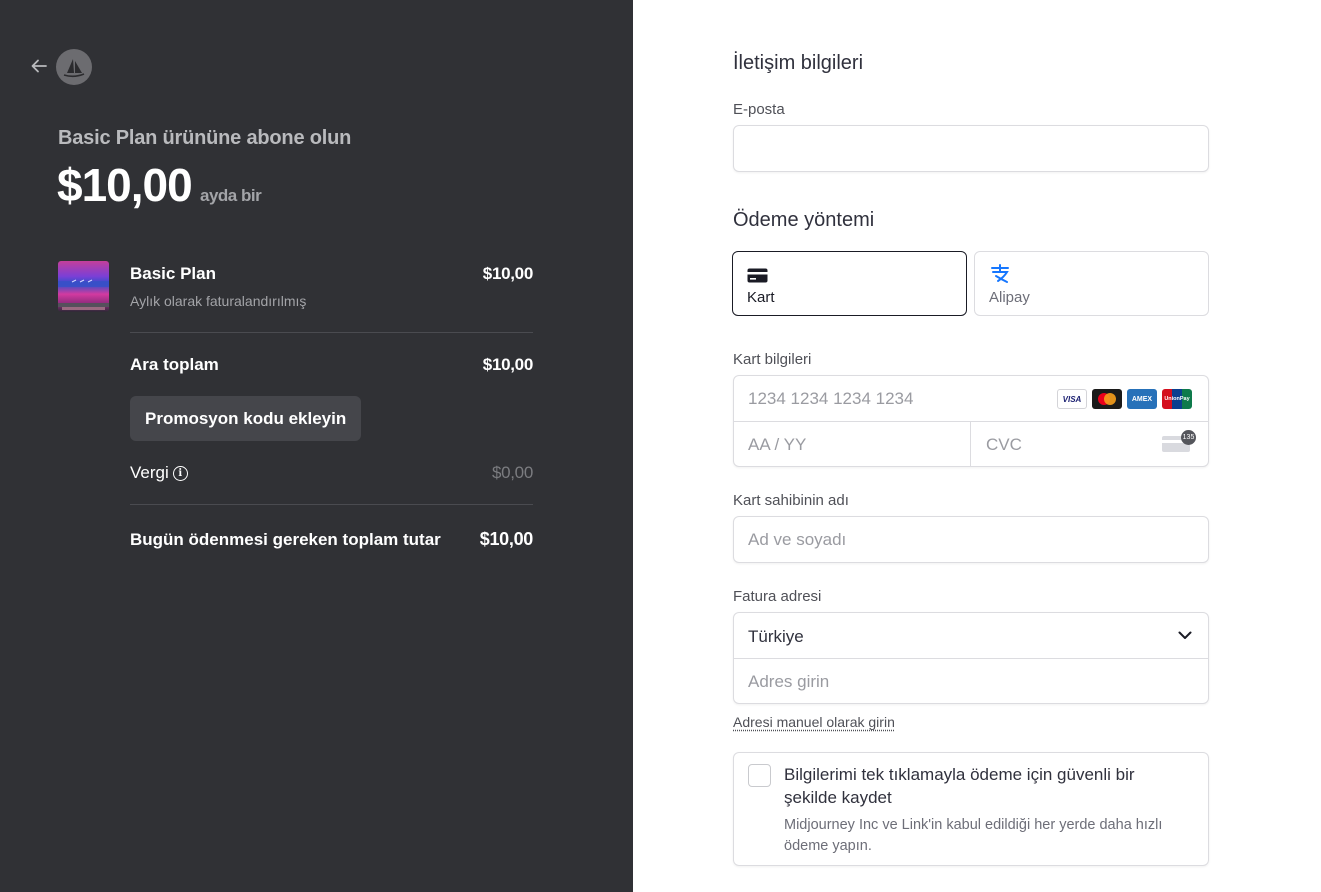 The width and height of the screenshot is (1321, 892). Describe the element at coordinates (849, 283) in the screenshot. I see `payment-method-card: Kart` at that location.